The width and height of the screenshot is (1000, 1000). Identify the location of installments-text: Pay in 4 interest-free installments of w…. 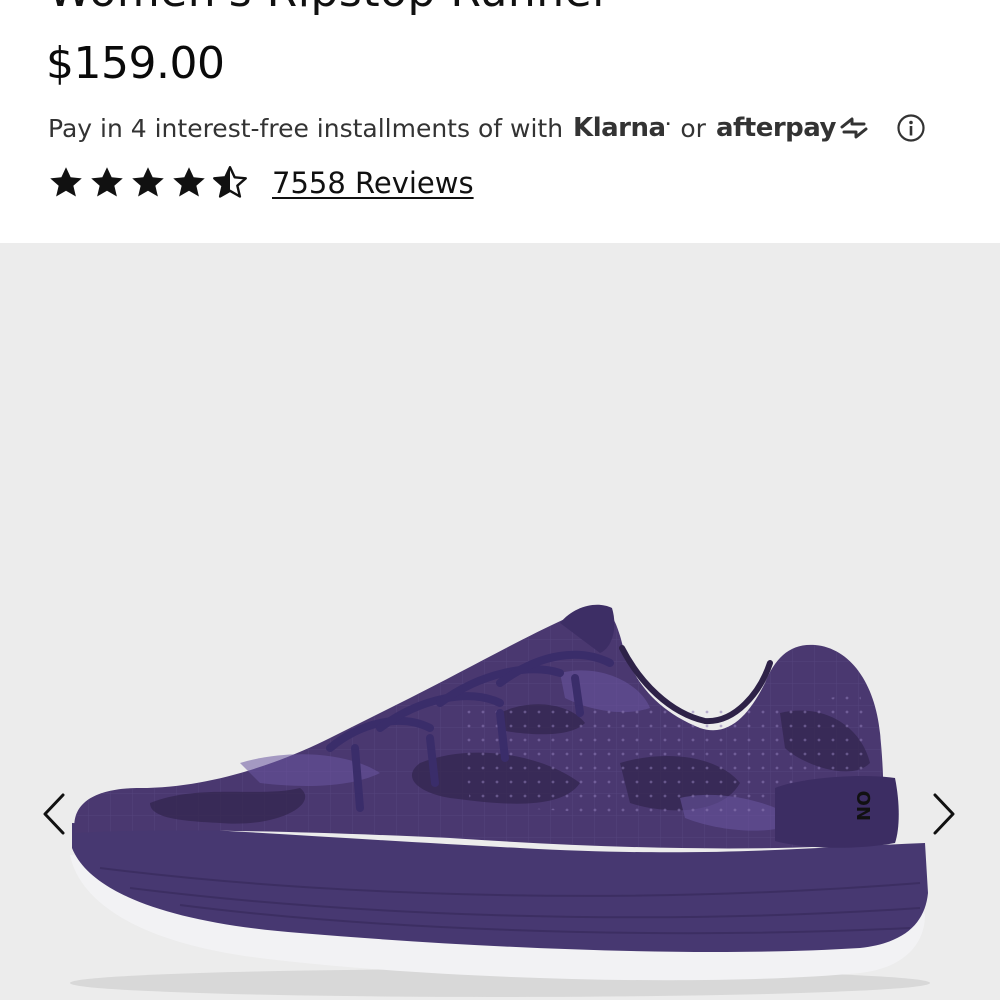
(306, 128).